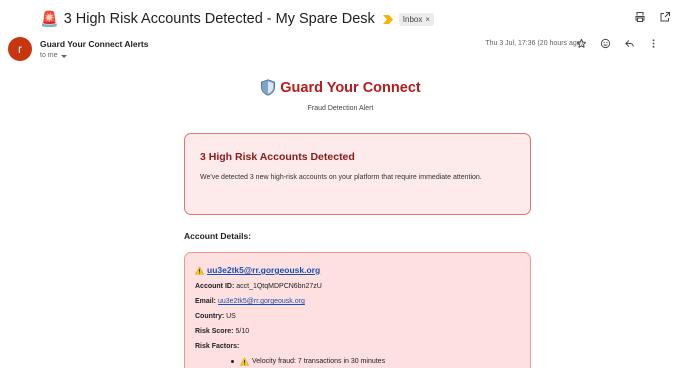  What do you see at coordinates (218, 236) in the screenshot?
I see `account-details-heading: Account Details:` at bounding box center [218, 236].